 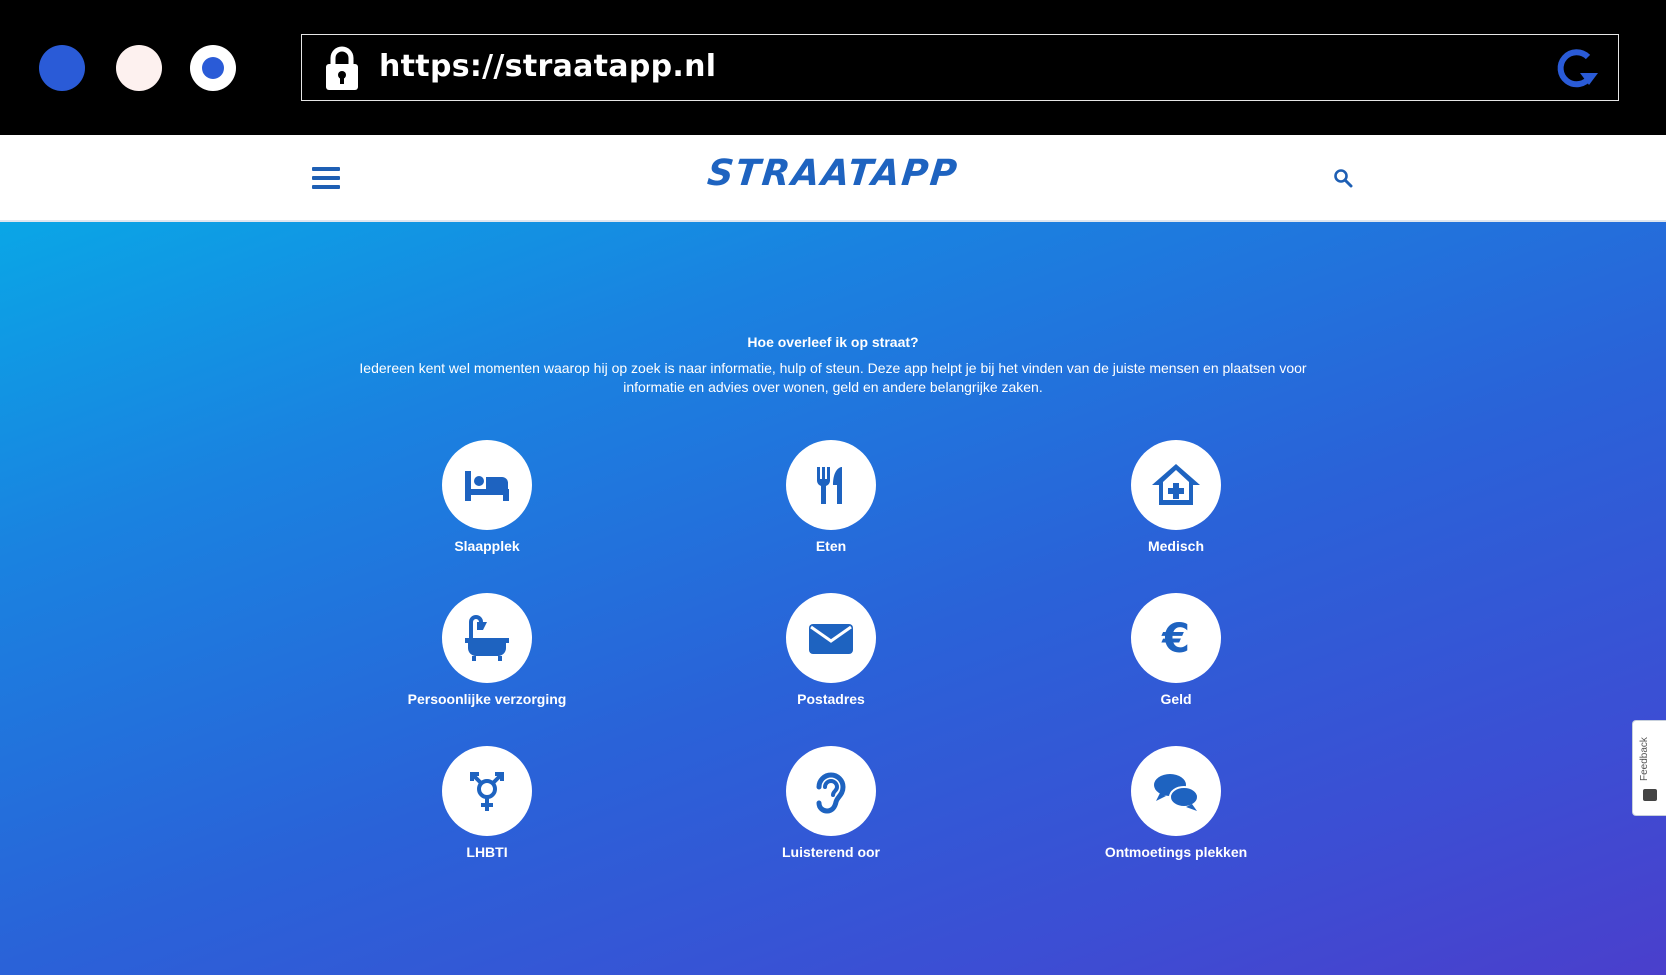 I want to click on category-postadres: Postadres, so click(x=831, y=650).